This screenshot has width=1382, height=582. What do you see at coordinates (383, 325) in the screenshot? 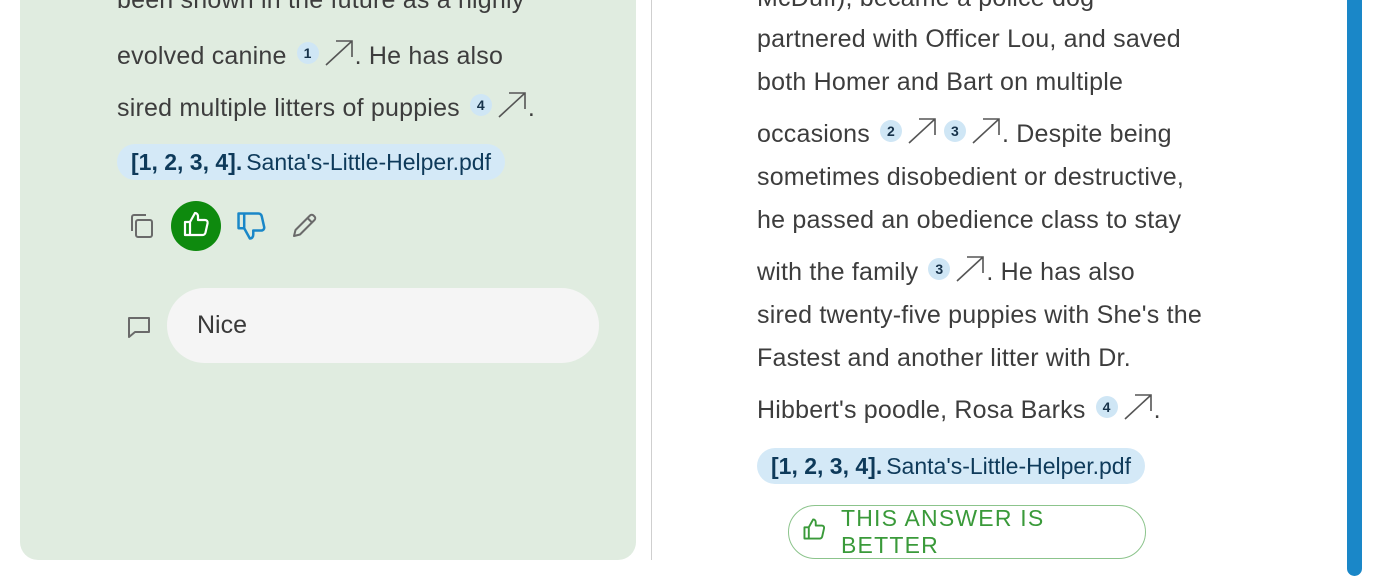
I see `comment-field: Nice` at bounding box center [383, 325].